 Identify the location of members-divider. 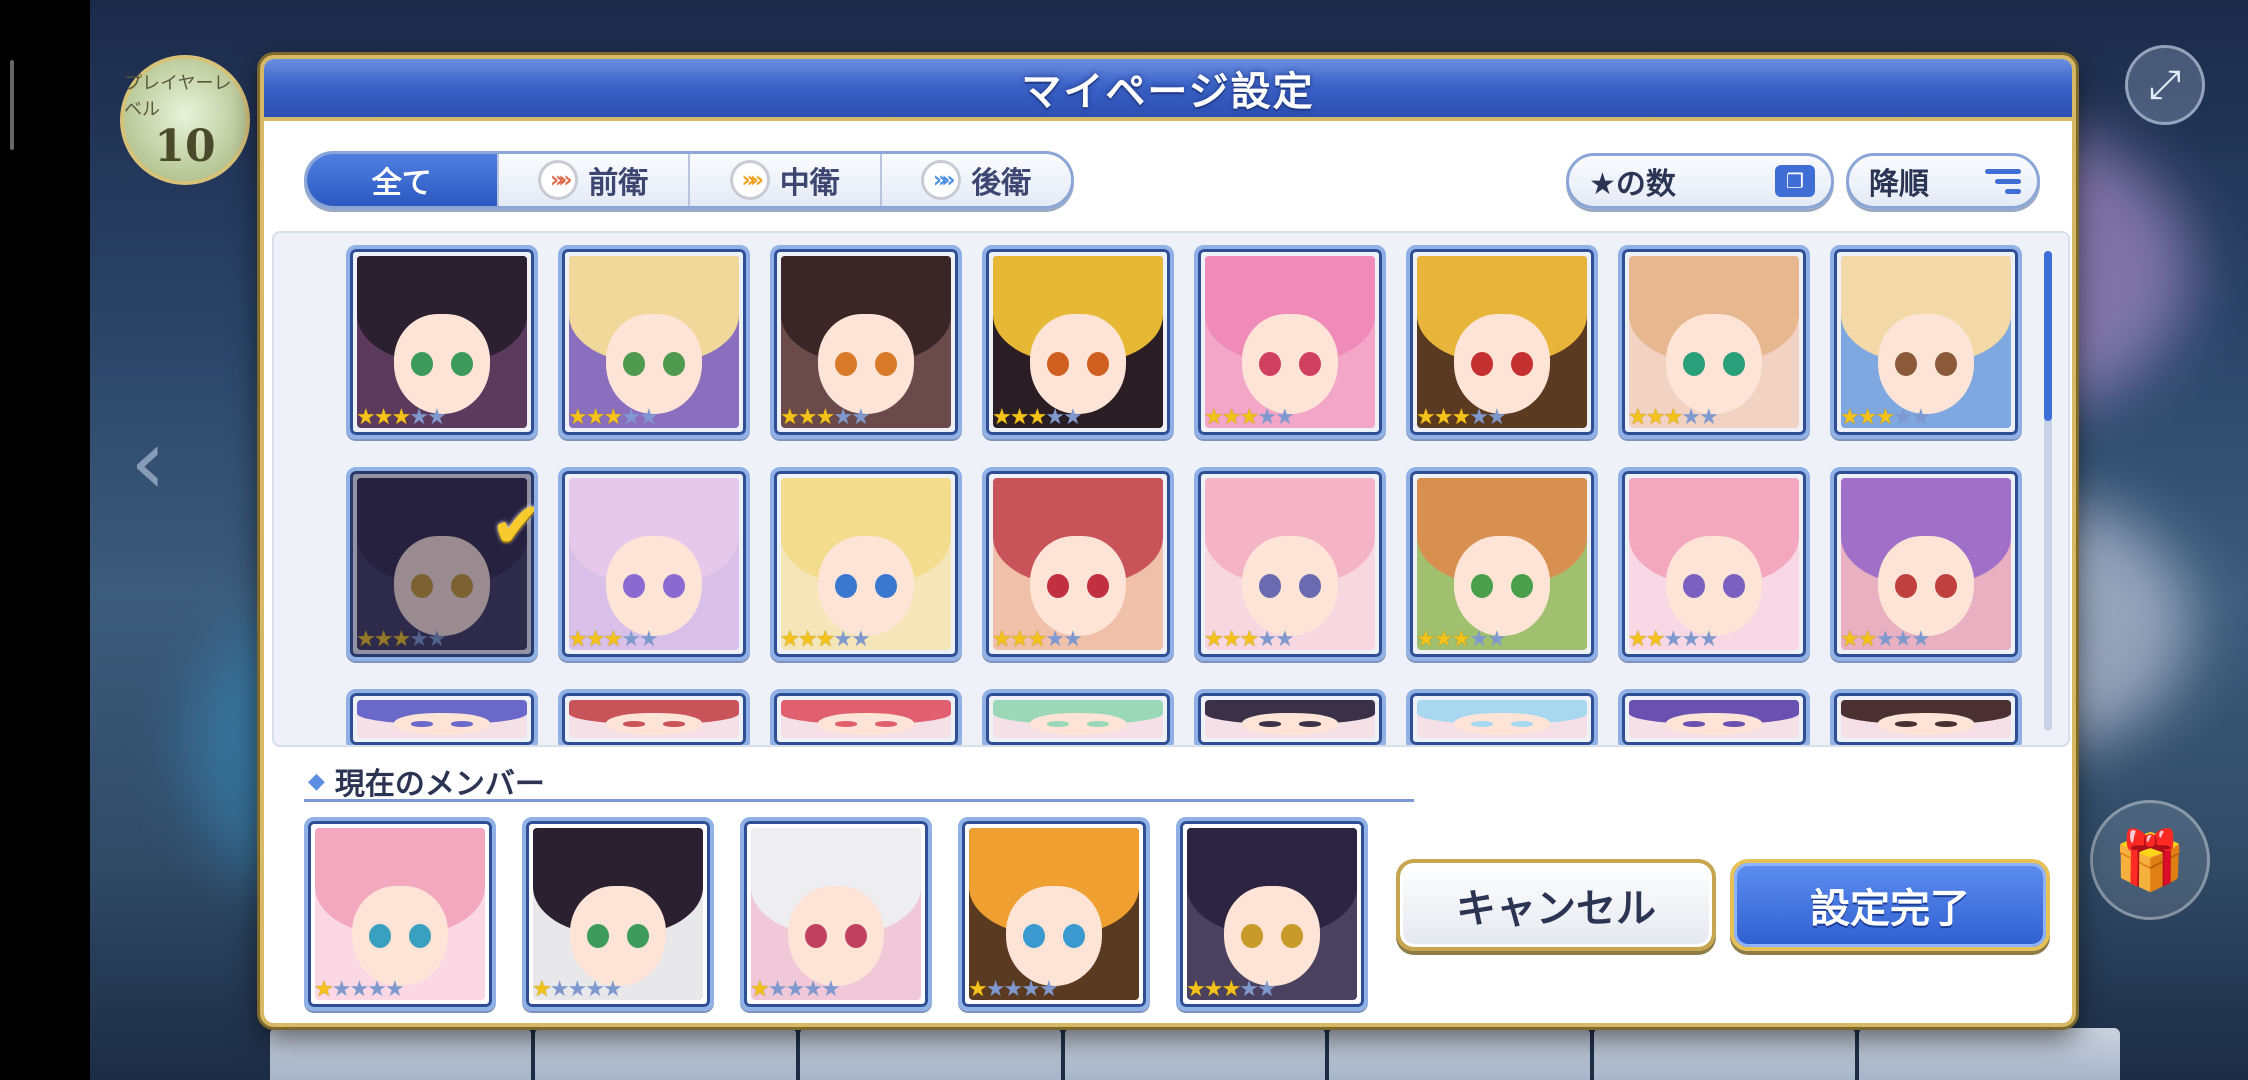
(859, 800).